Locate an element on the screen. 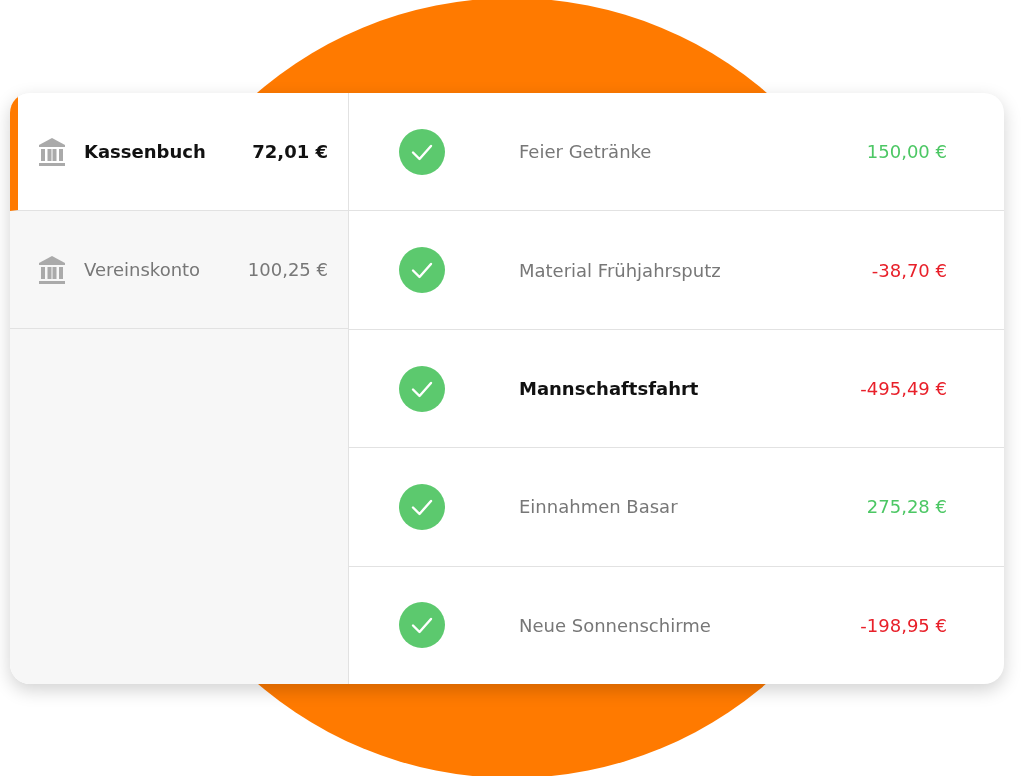 The height and width of the screenshot is (776, 1024). account-item: Kassenbuch 72,01 € is located at coordinates (179, 152).